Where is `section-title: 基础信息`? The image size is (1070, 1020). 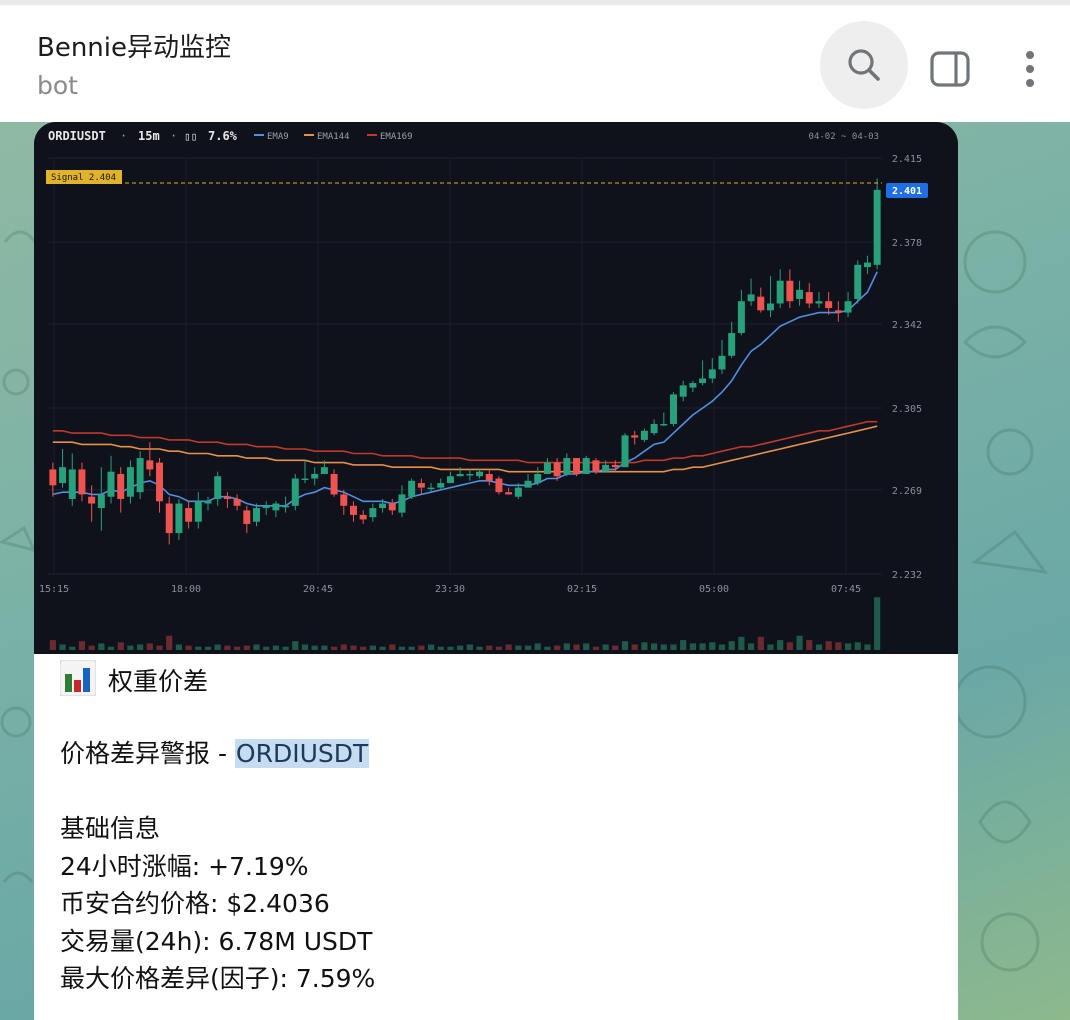
section-title: 基础信息 is located at coordinates (110, 828).